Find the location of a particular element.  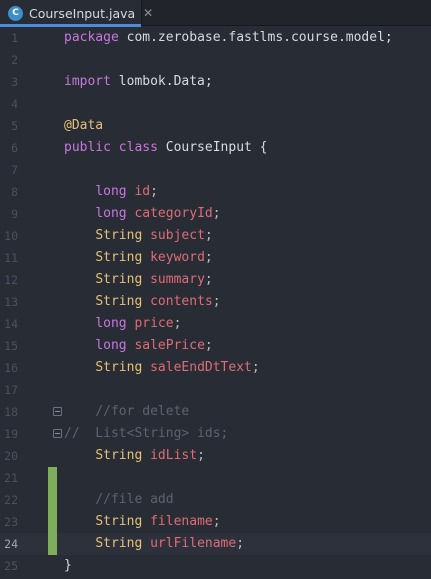

code-line: 24 String urlFilename; is located at coordinates (215, 544).